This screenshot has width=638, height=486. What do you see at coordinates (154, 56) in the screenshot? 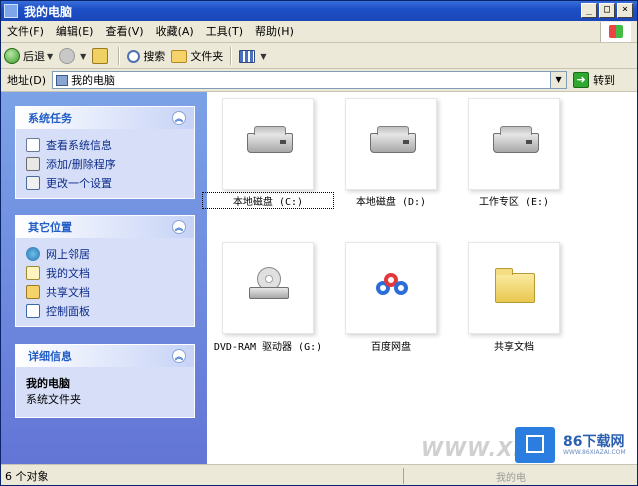
I see `search-label: 搜索` at bounding box center [154, 56].